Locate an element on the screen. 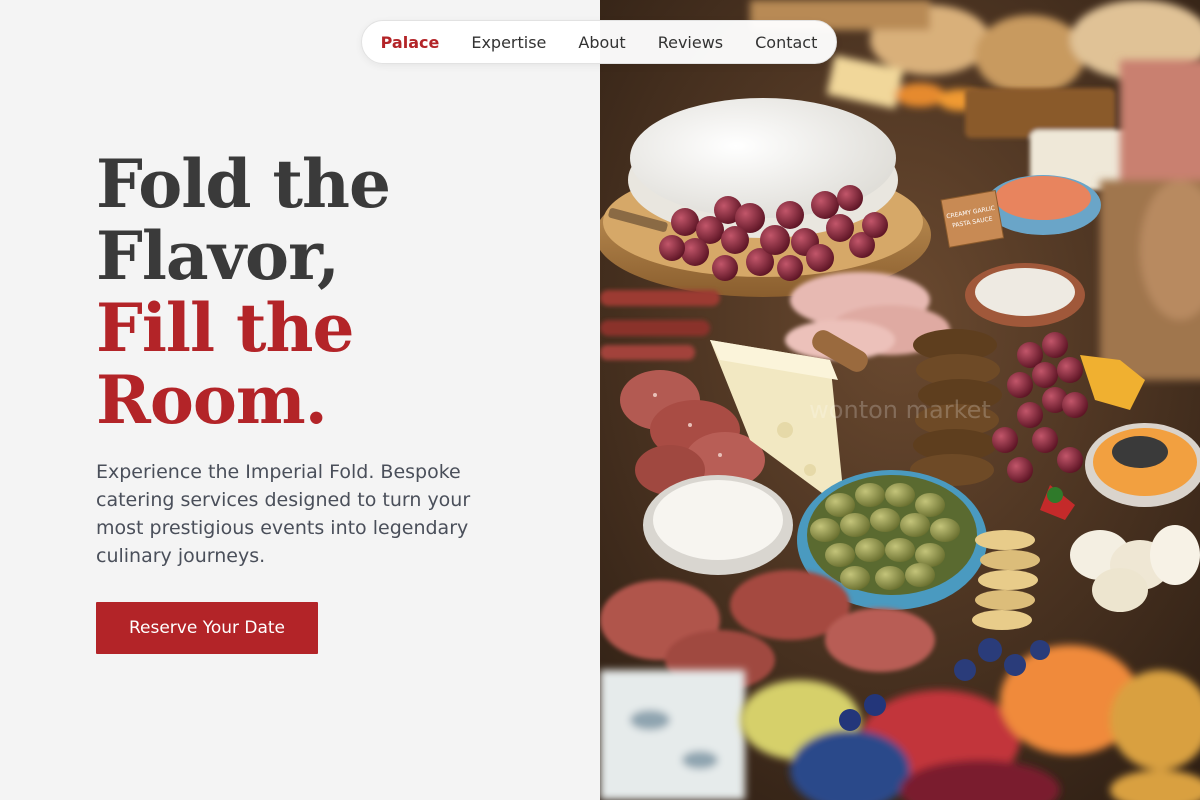 The image size is (1200, 800). top-nav: Palace Expertise About Reviews Contact is located at coordinates (599, 42).